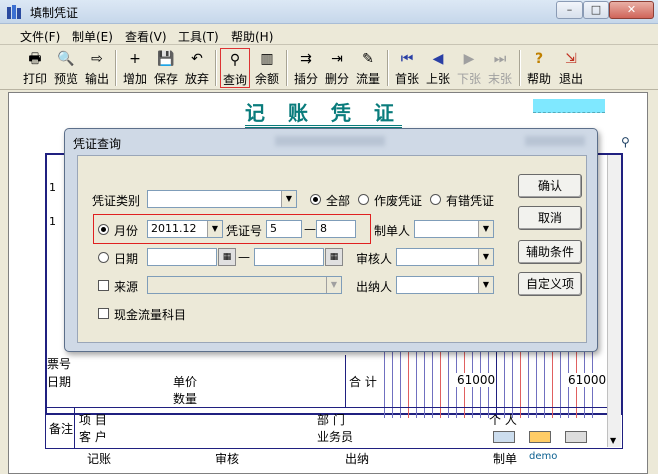  What do you see at coordinates (93, 420) in the screenshot?
I see `project-label: 项 目` at bounding box center [93, 420].